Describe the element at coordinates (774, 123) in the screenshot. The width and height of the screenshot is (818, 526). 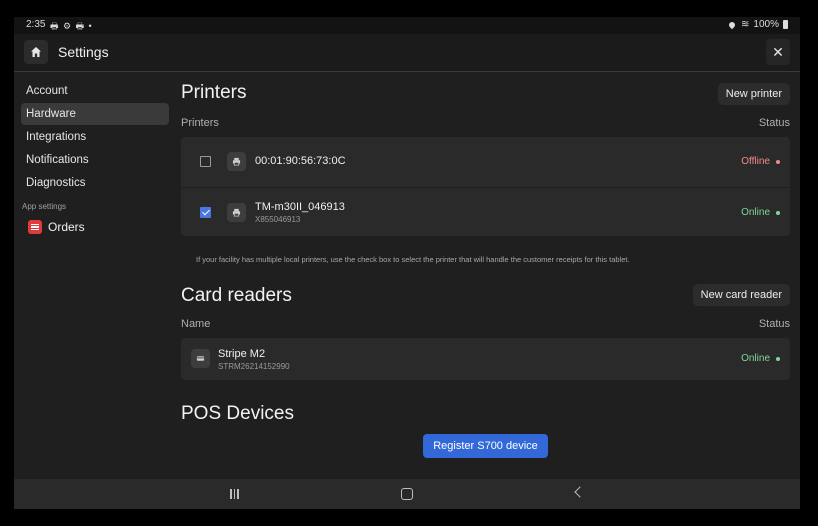
I see `printers-column-status: Status` at that location.